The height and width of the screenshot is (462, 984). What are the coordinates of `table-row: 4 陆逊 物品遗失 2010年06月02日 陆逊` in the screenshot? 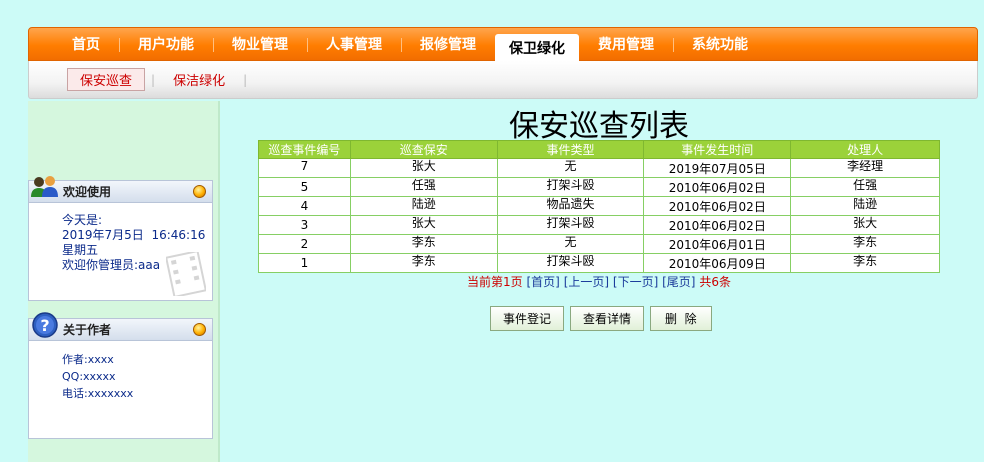 It's located at (599, 206).